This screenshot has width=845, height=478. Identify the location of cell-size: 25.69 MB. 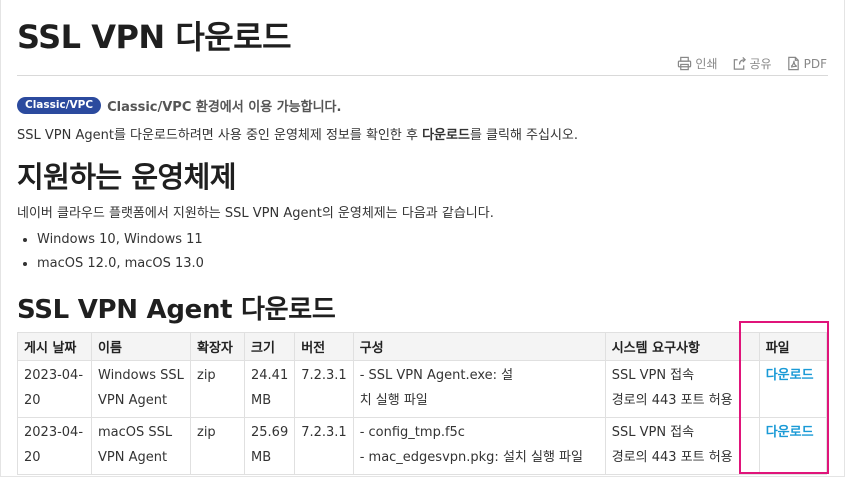
(269, 446).